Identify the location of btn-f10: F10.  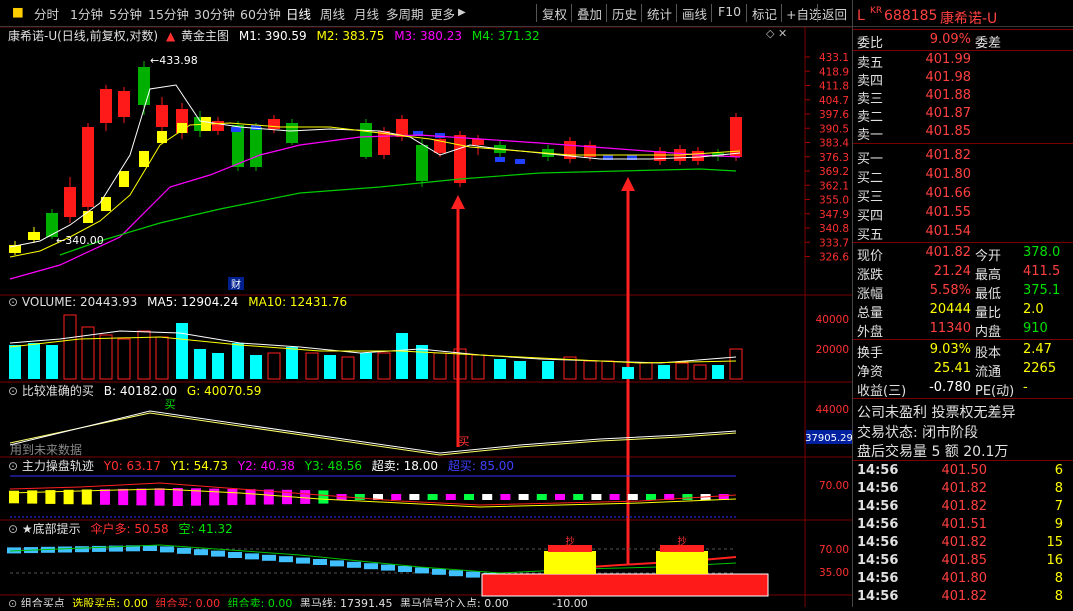
(729, 11).